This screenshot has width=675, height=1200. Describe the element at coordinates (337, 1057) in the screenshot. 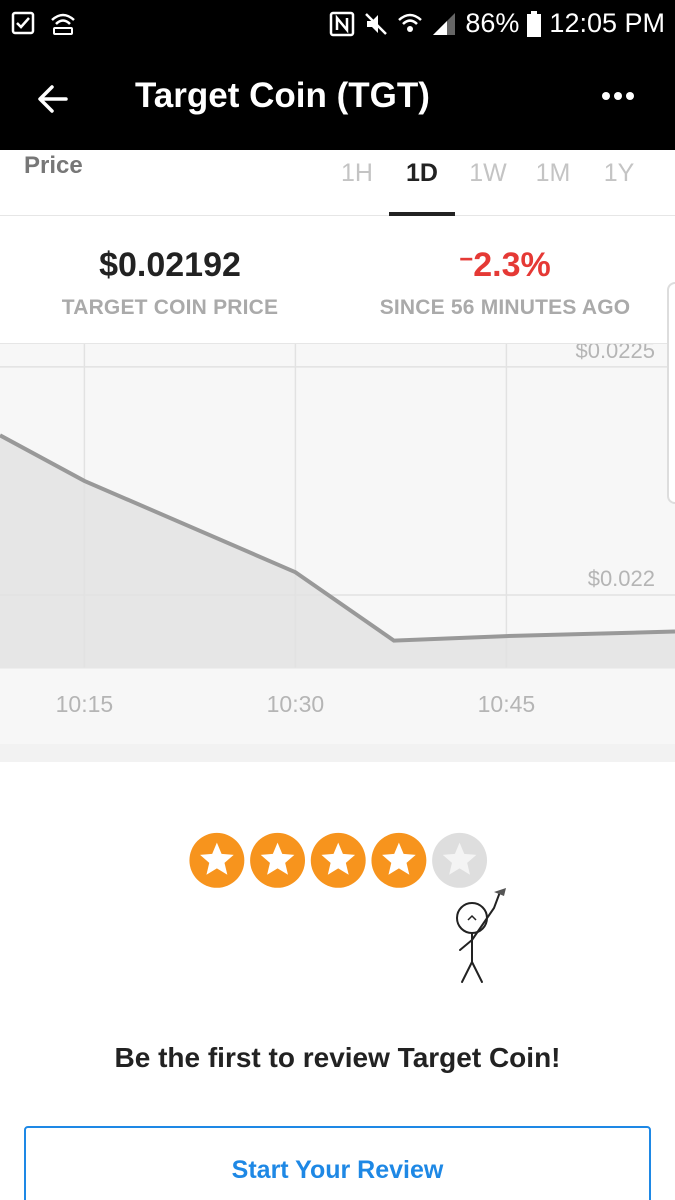

I see `review-heading: Be the first to review Target Coin!` at that location.